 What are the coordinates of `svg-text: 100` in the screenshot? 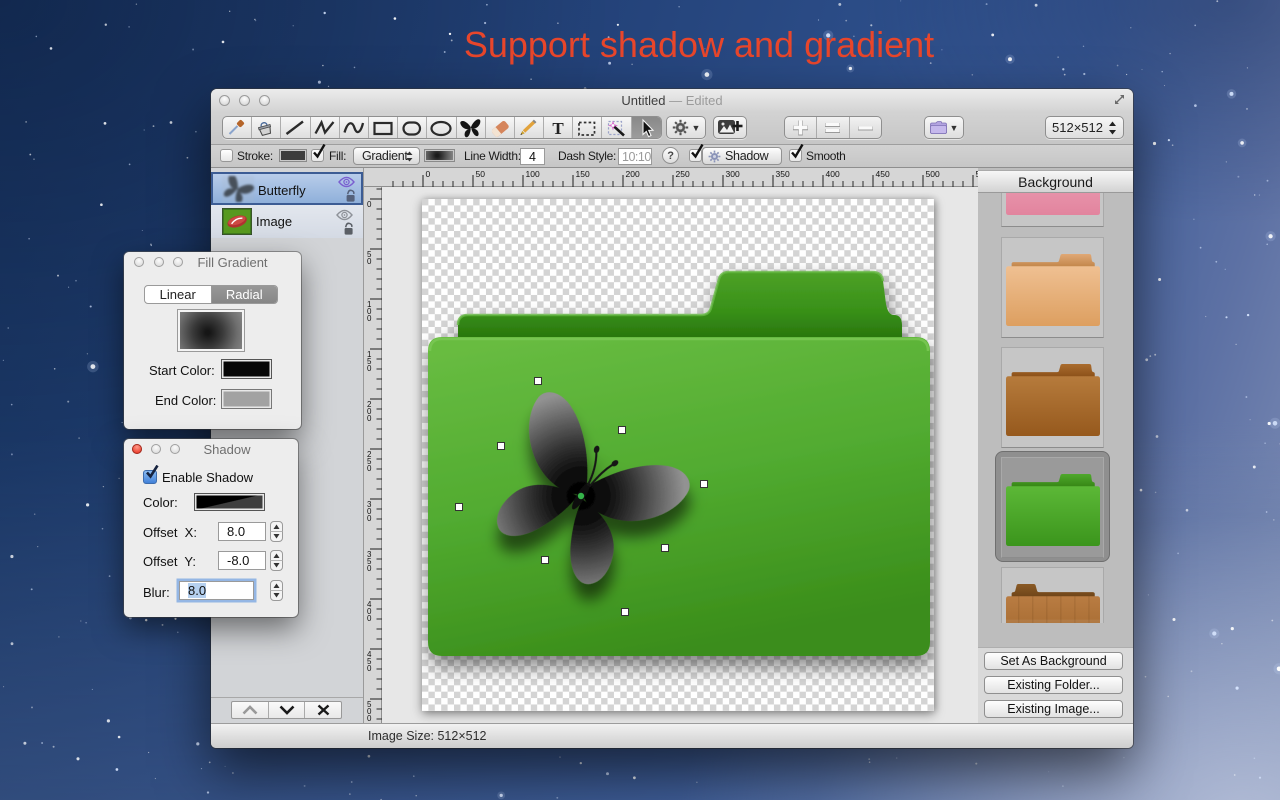 It's located at (533, 174).